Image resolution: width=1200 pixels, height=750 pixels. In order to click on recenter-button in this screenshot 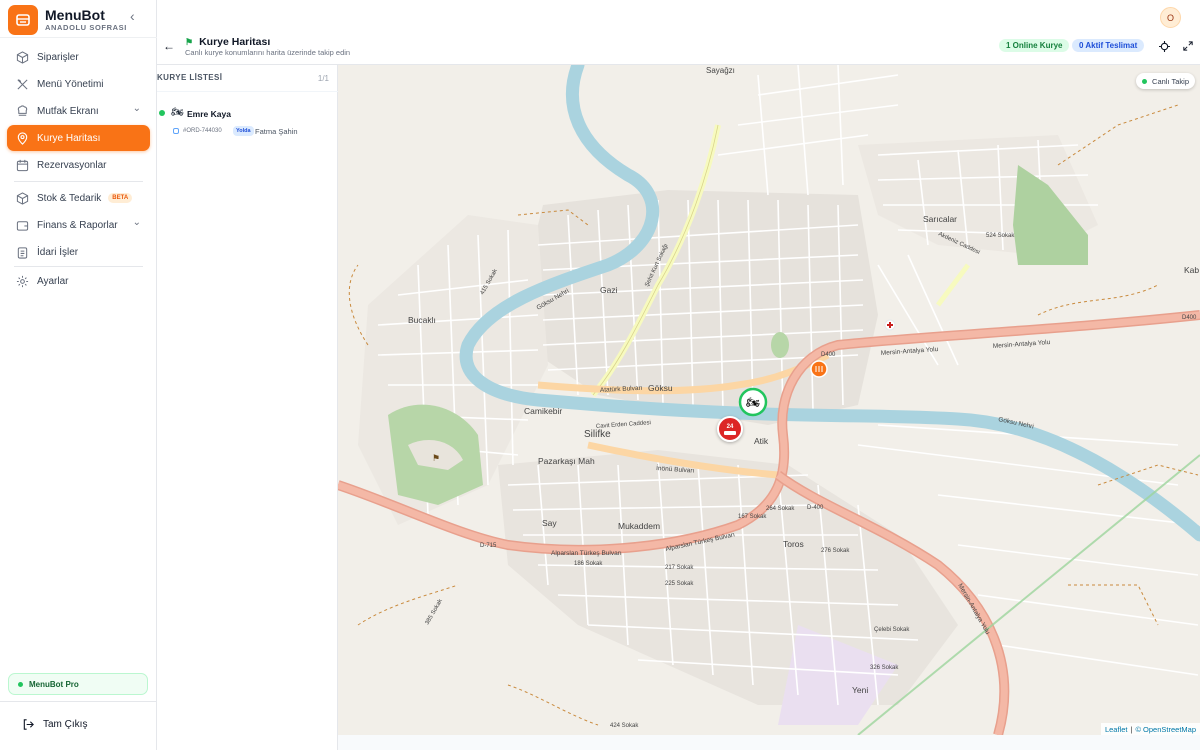, I will do `click(1164, 46)`.